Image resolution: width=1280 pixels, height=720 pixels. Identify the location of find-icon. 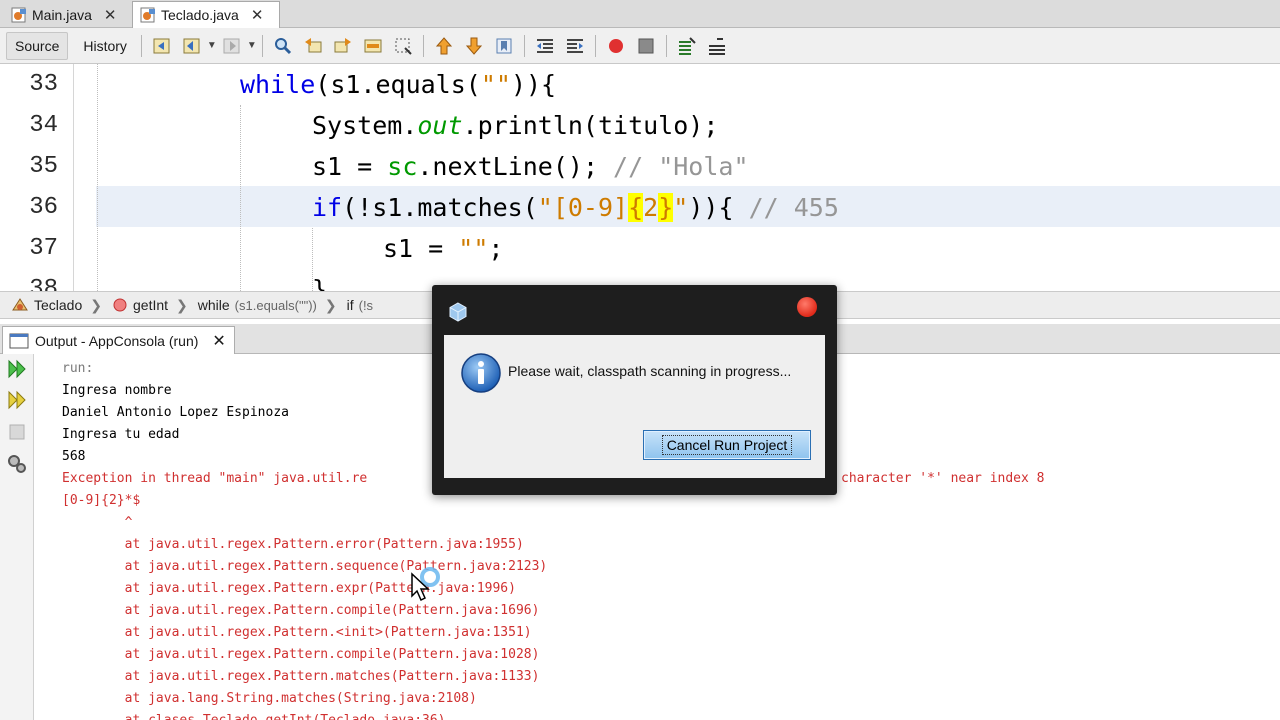
(283, 46).